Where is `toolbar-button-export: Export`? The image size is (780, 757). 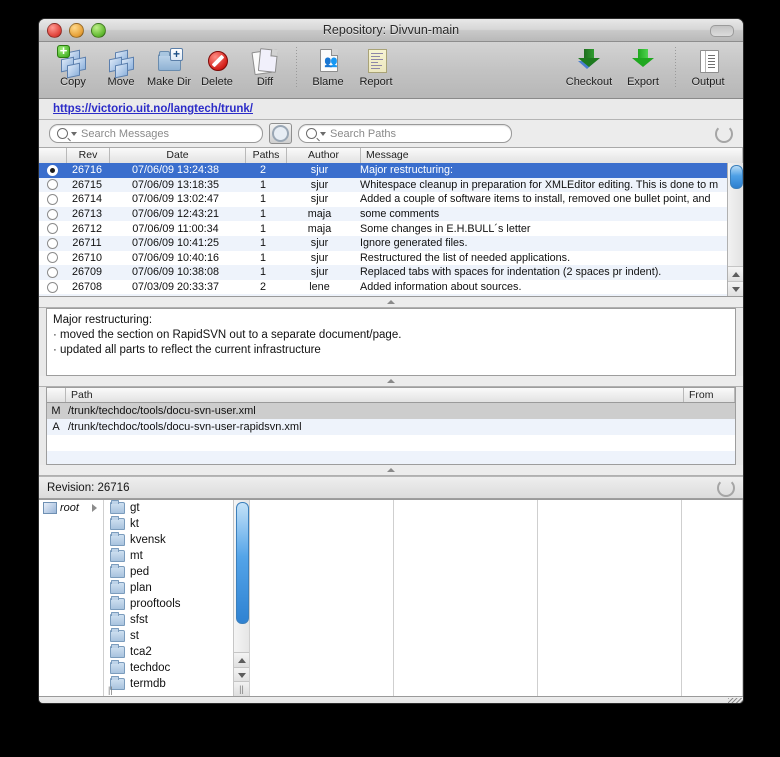
toolbar-button-export: Export is located at coordinates (643, 66).